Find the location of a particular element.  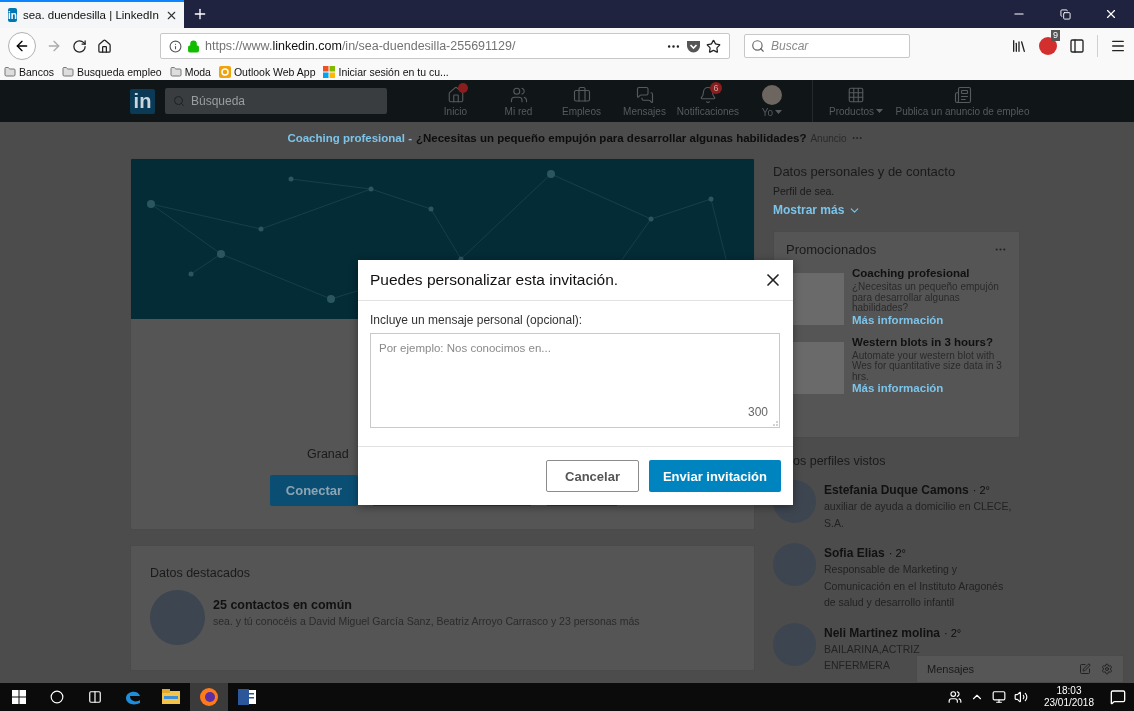

plus-icon is located at coordinates (200, 14).